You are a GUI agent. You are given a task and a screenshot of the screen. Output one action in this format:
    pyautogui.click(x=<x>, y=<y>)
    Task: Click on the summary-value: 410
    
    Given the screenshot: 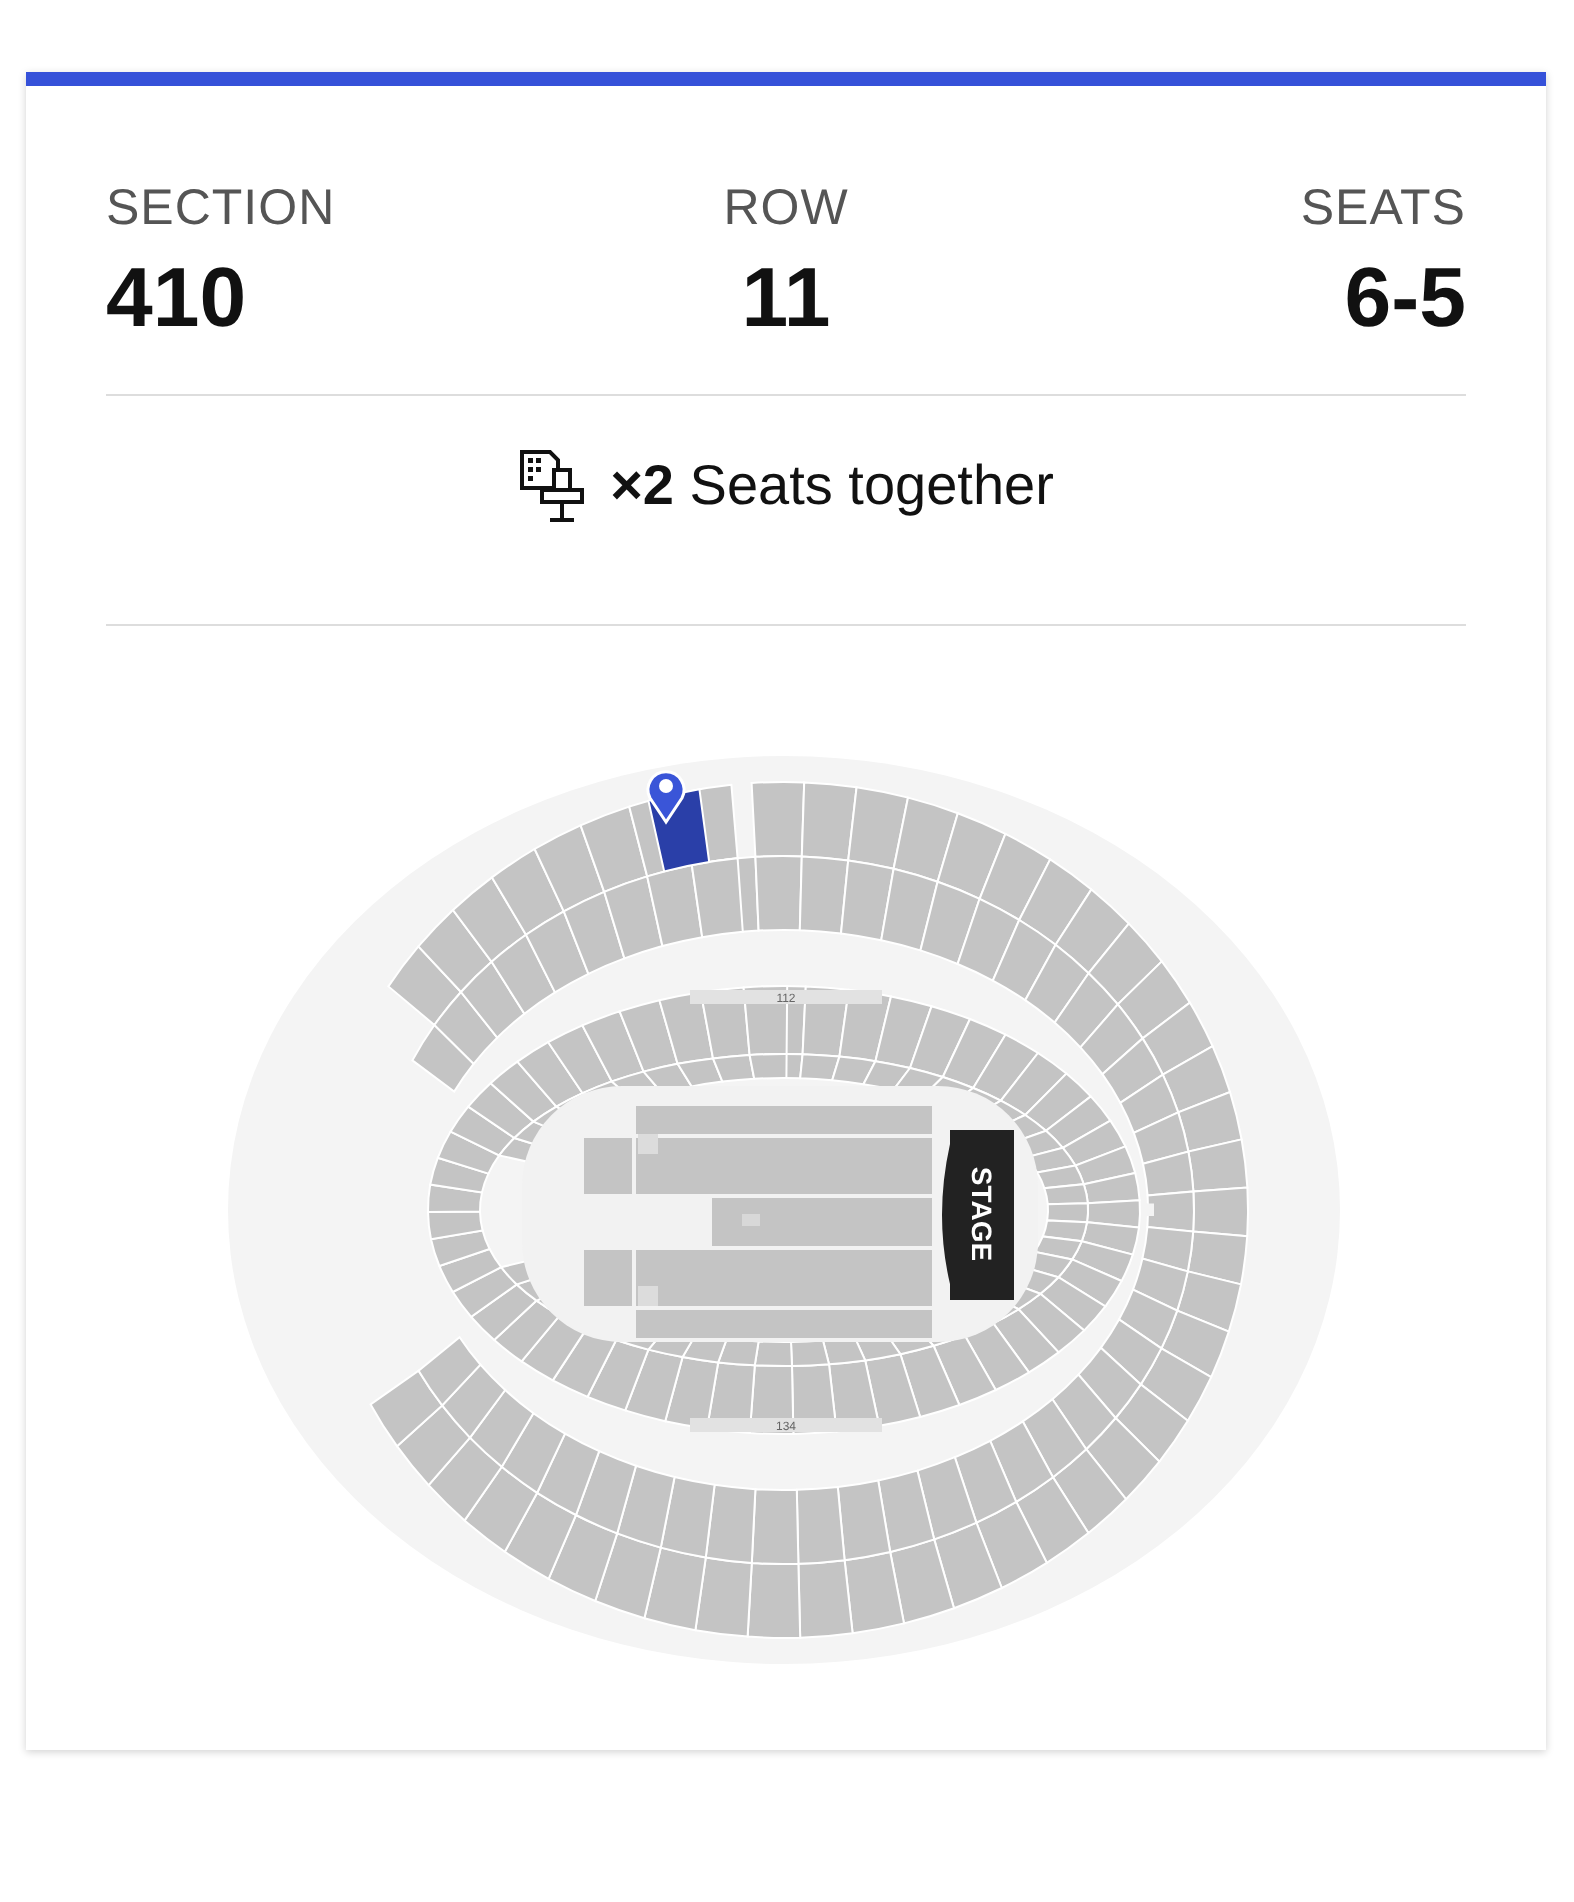 What is the action you would take?
    pyautogui.click(x=176, y=298)
    